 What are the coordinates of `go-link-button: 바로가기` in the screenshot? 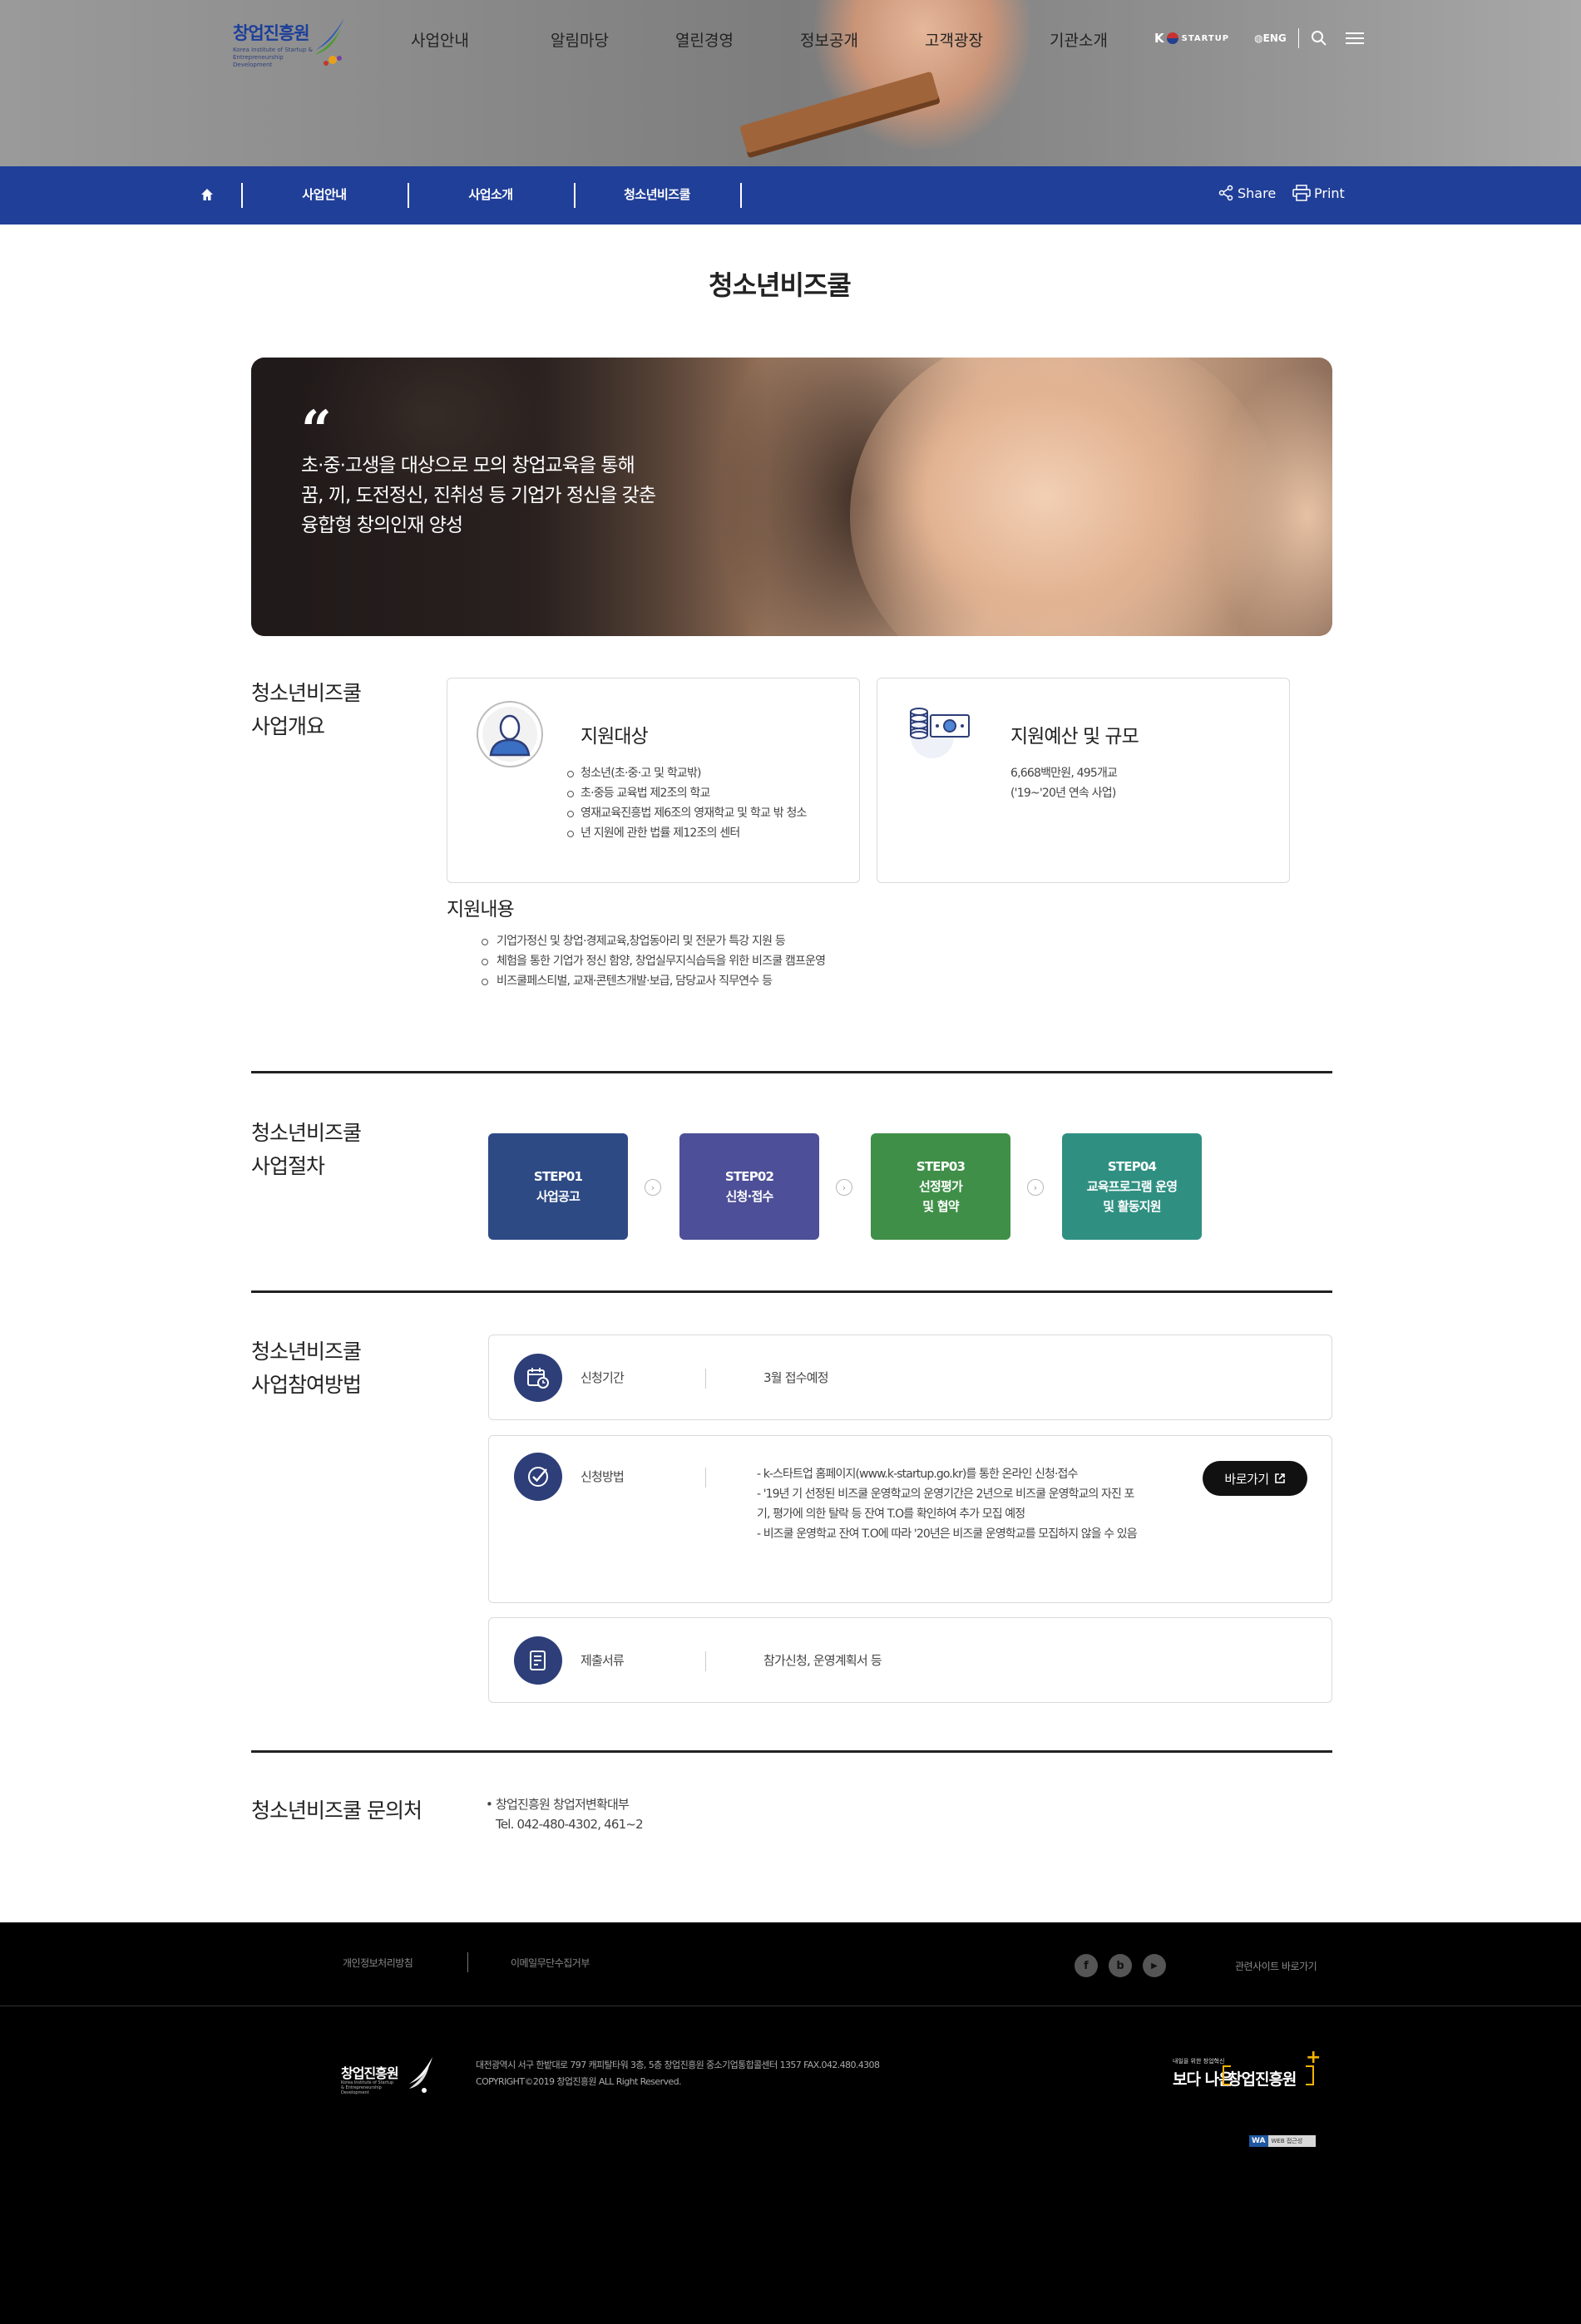 It's located at (1255, 1479).